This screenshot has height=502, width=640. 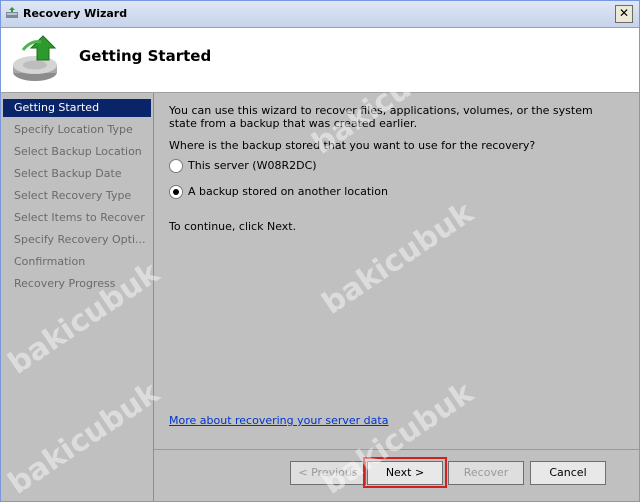 I want to click on nav-item-recovery-progress: Recovery Progress, so click(x=65, y=283).